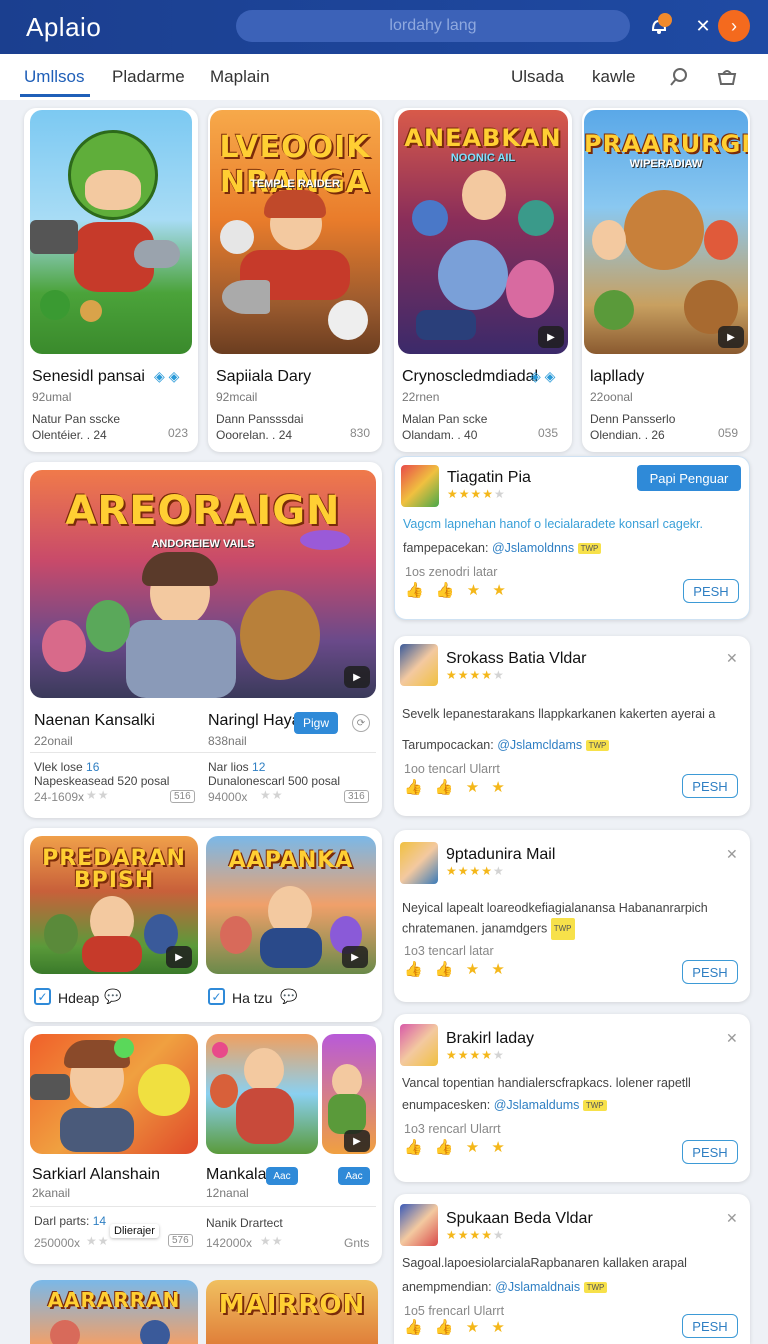 This screenshot has width=768, height=1344. What do you see at coordinates (94, 720) in the screenshot?
I see `game-title: Naenan Kansalki` at bounding box center [94, 720].